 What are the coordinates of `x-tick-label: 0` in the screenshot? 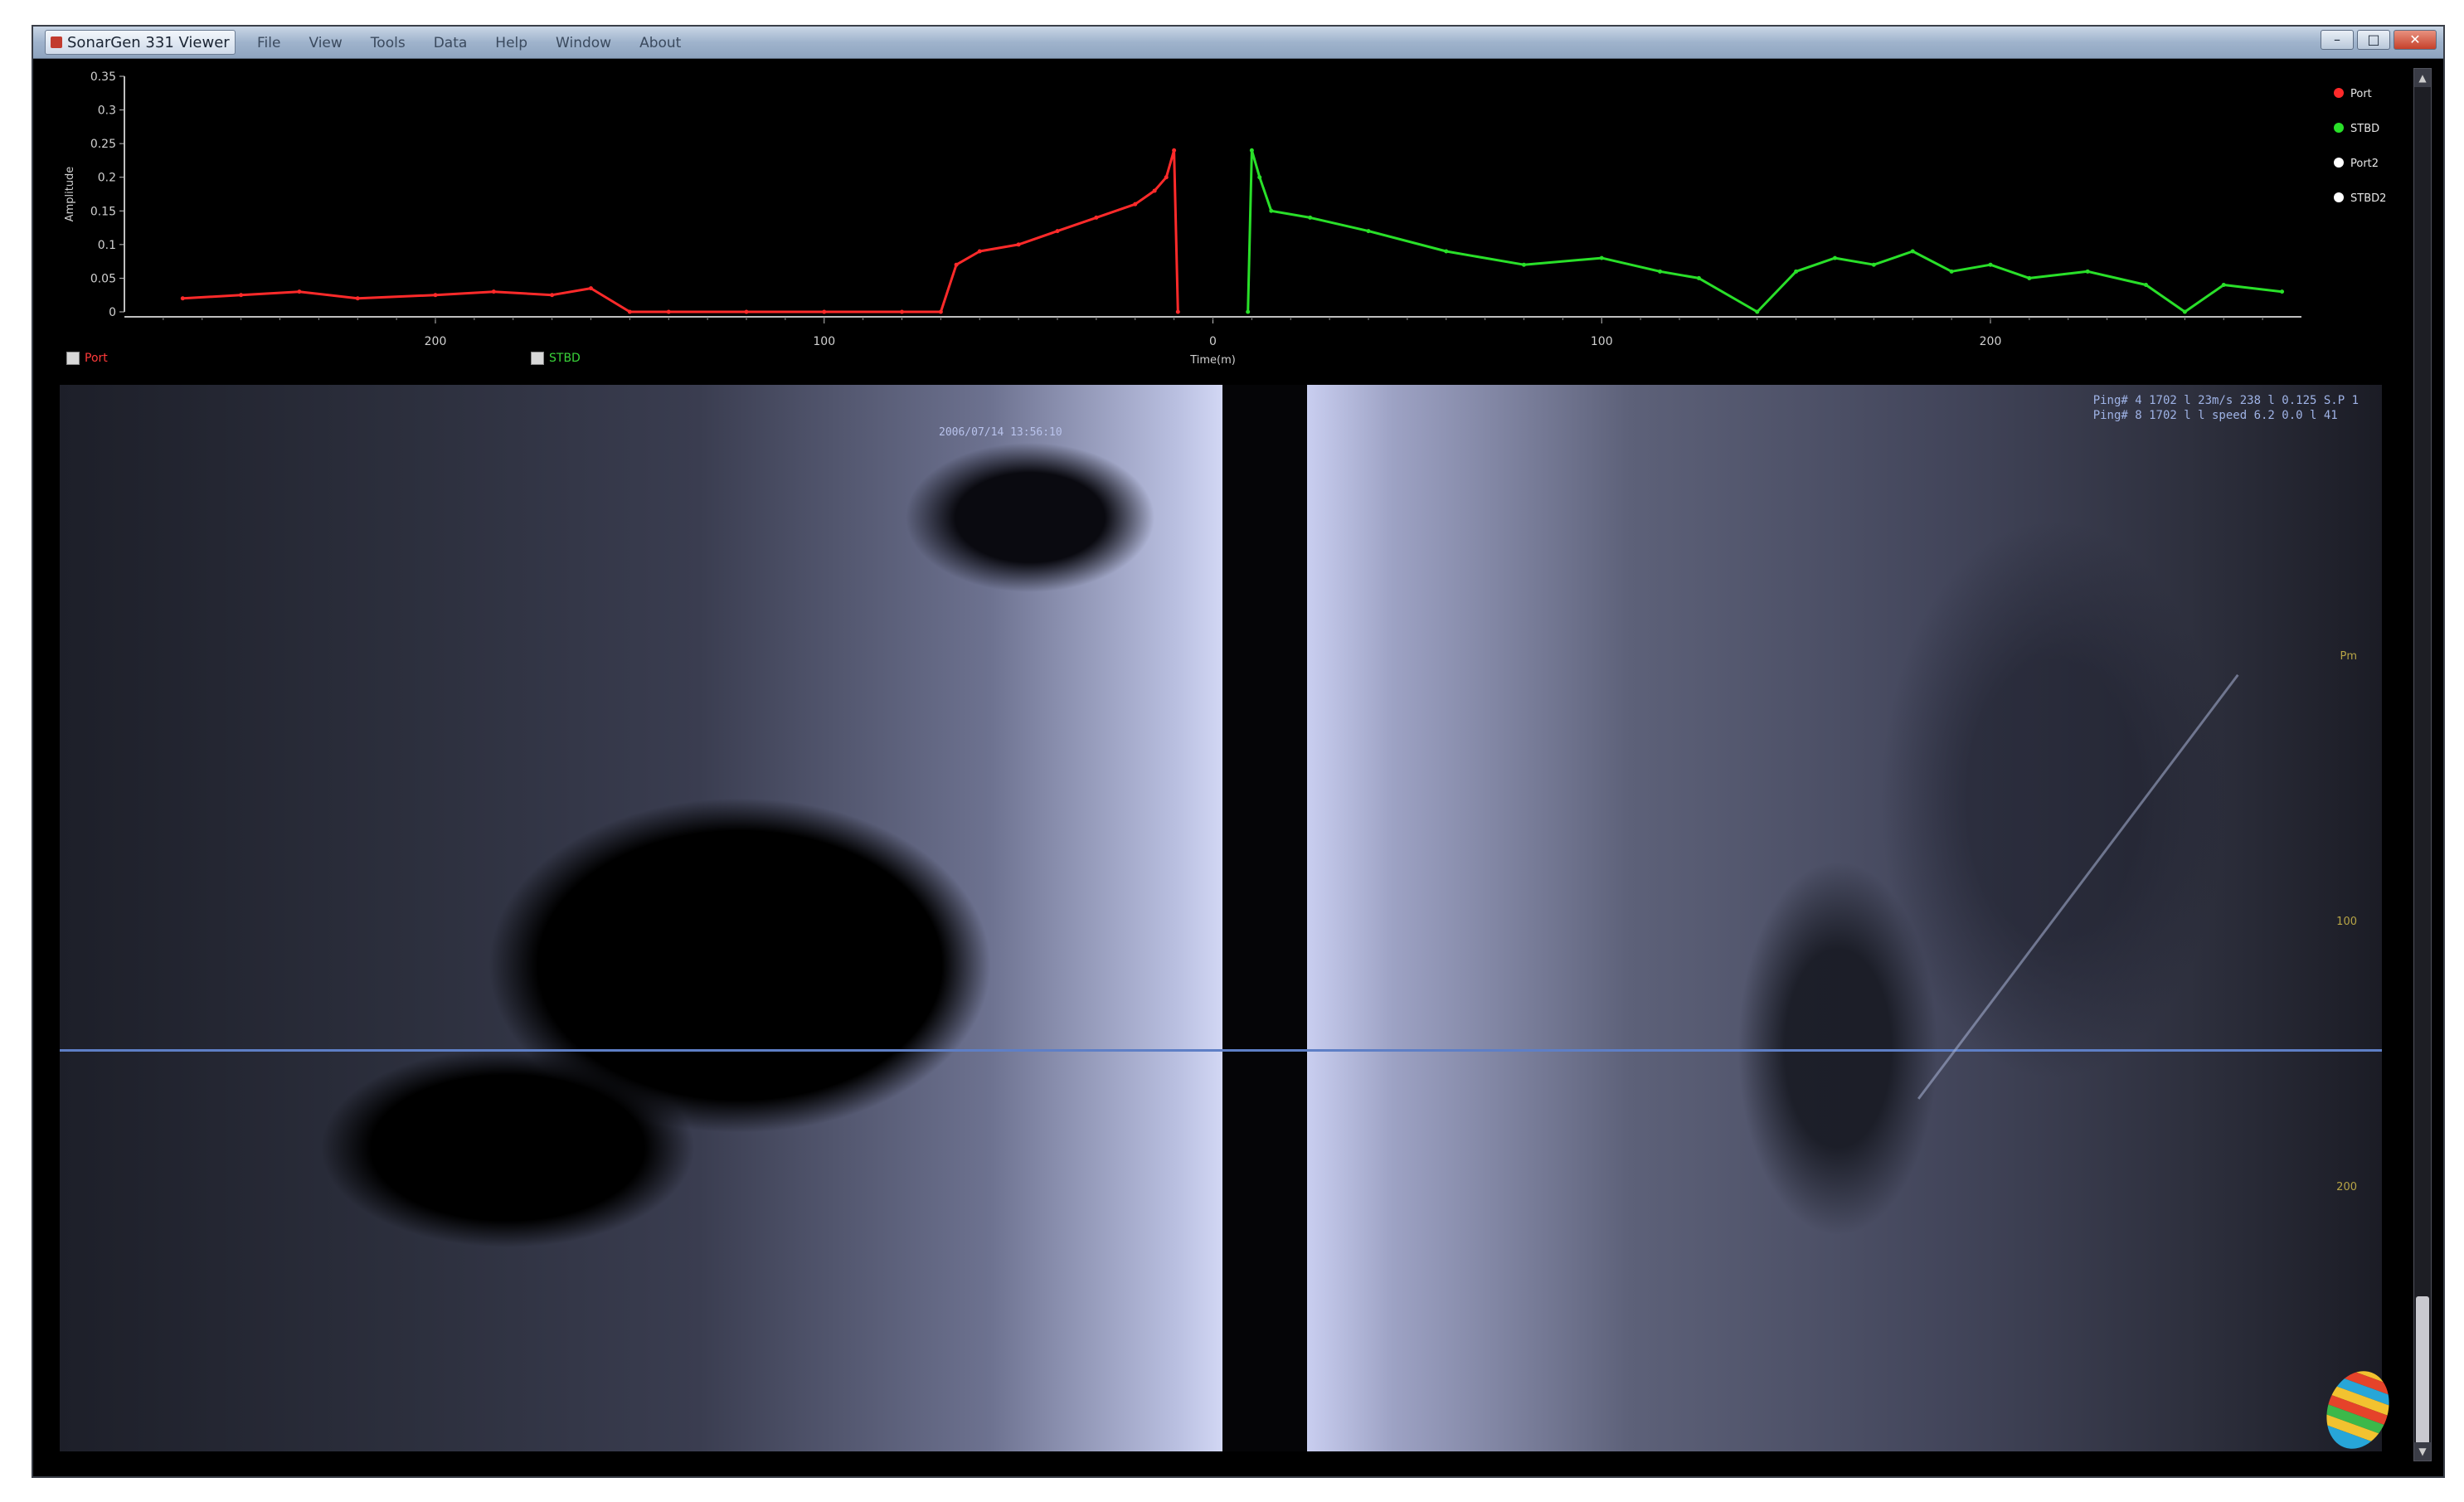 It's located at (1213, 341).